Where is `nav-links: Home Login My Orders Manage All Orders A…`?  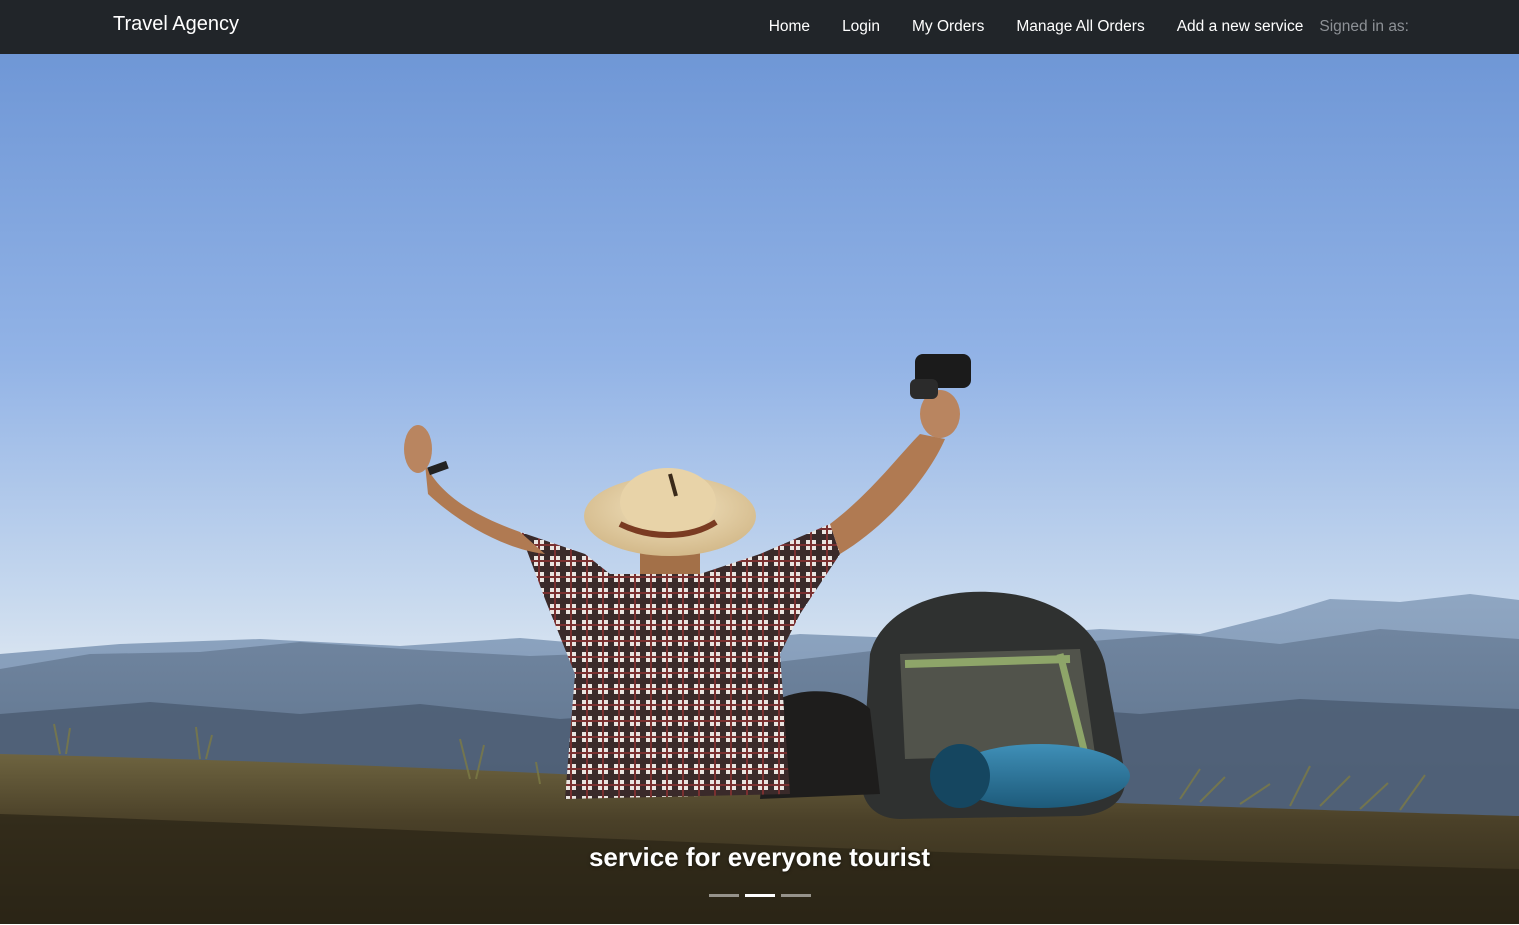 nav-links: Home Login My Orders Manage All Orders A… is located at coordinates (1089, 27).